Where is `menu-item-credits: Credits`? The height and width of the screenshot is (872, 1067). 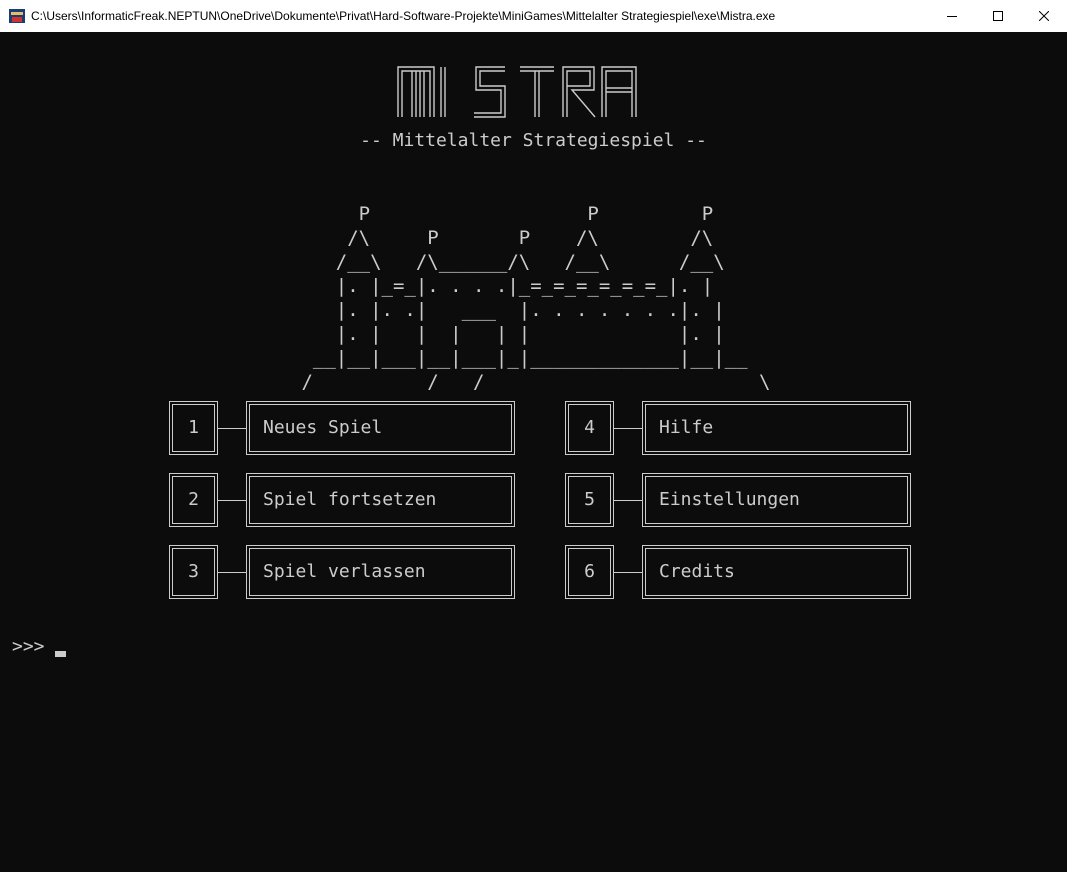
menu-item-credits: Credits is located at coordinates (776, 572).